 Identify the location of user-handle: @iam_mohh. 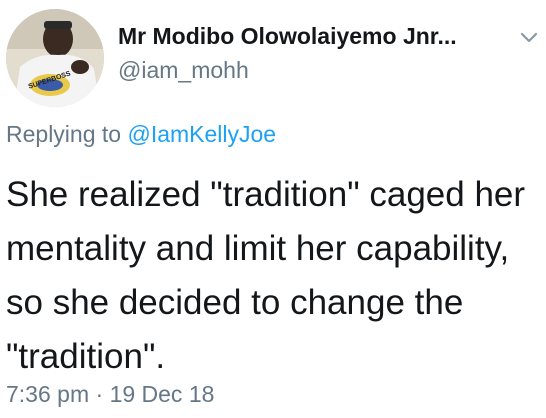
(317, 70).